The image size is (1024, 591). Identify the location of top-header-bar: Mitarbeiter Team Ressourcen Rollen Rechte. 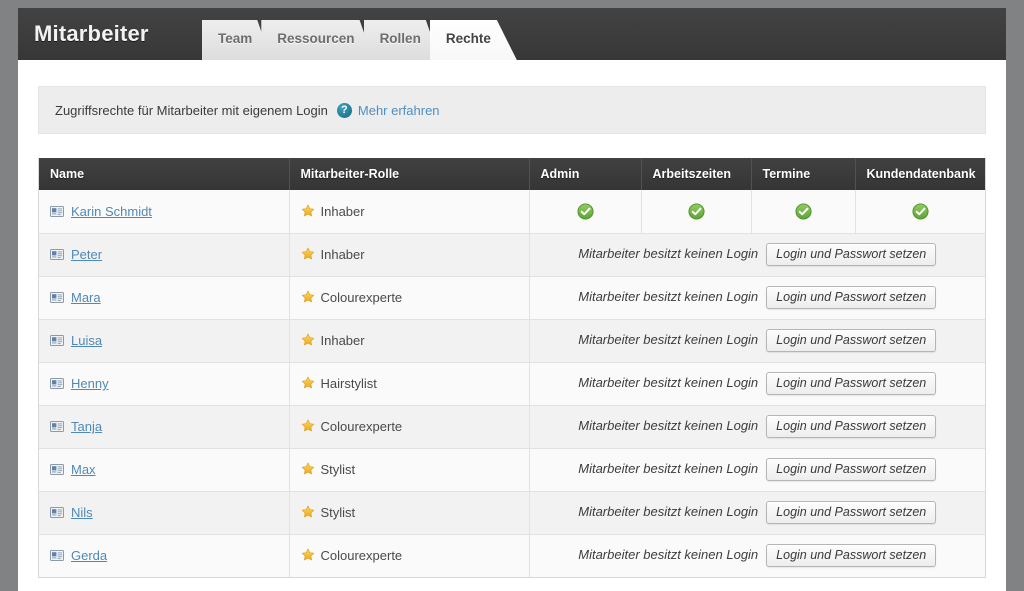
(512, 34).